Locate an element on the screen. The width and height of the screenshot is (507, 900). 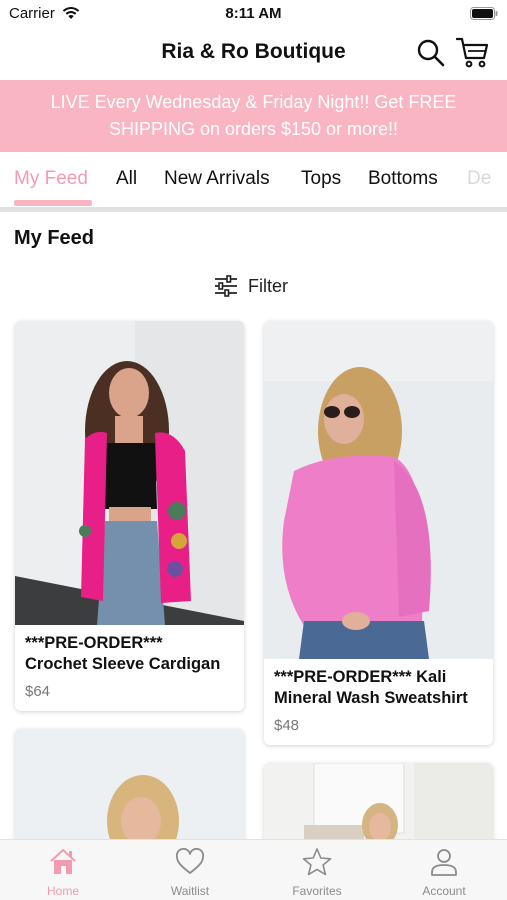
tab-truncated: De is located at coordinates (479, 179).